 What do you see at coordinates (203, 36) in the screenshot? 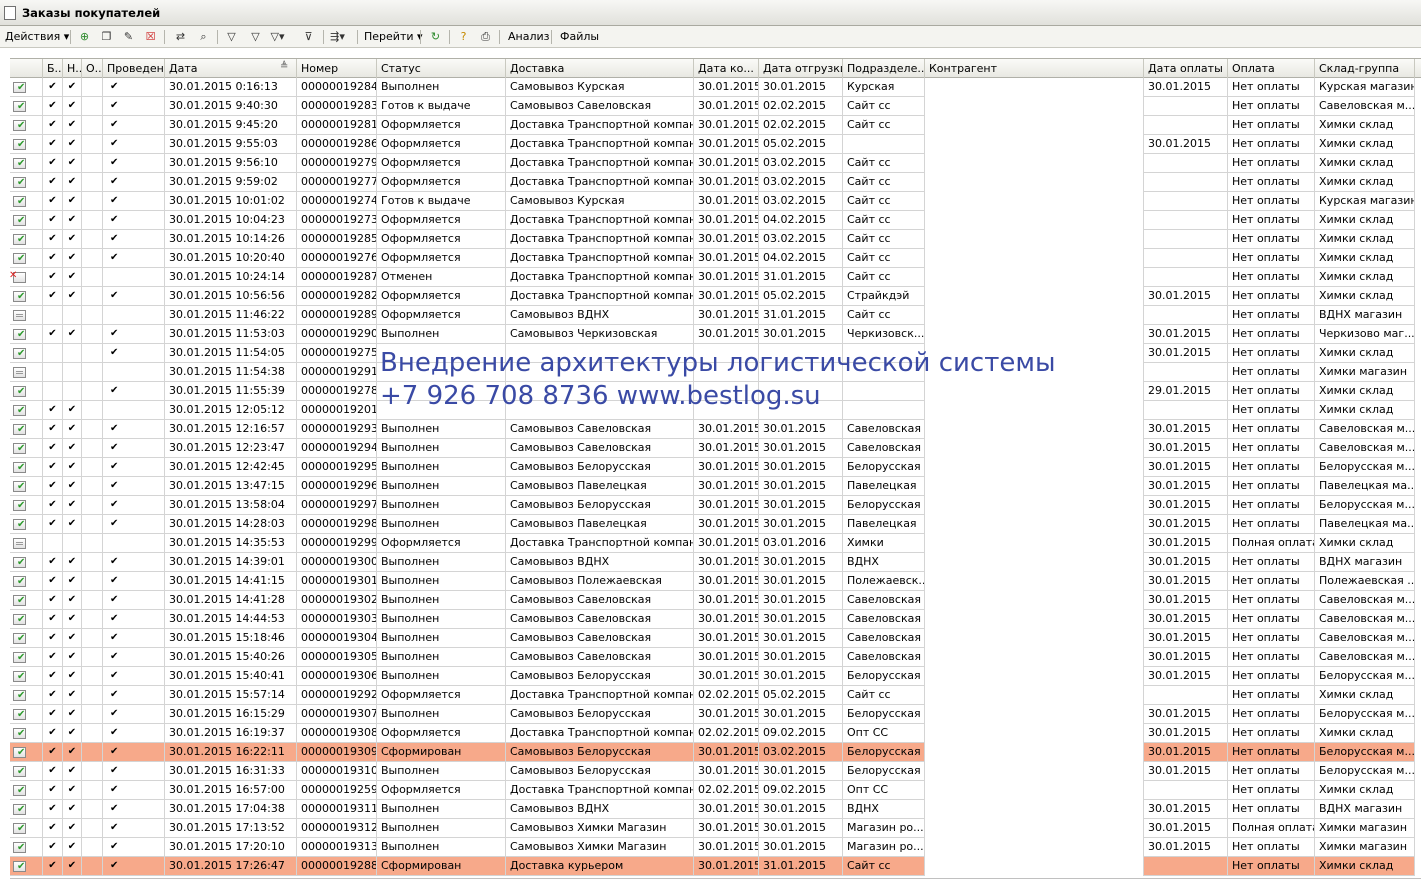
I see `search-icon: ⌕` at bounding box center [203, 36].